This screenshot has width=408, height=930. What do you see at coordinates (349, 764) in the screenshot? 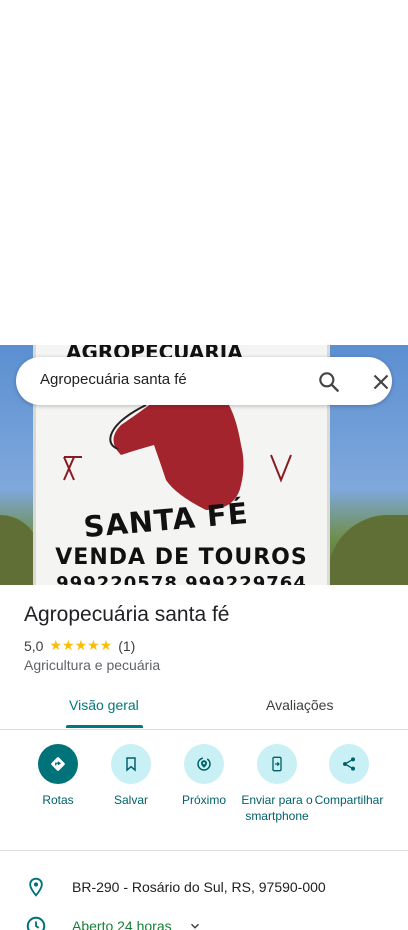
I see `share-icon` at bounding box center [349, 764].